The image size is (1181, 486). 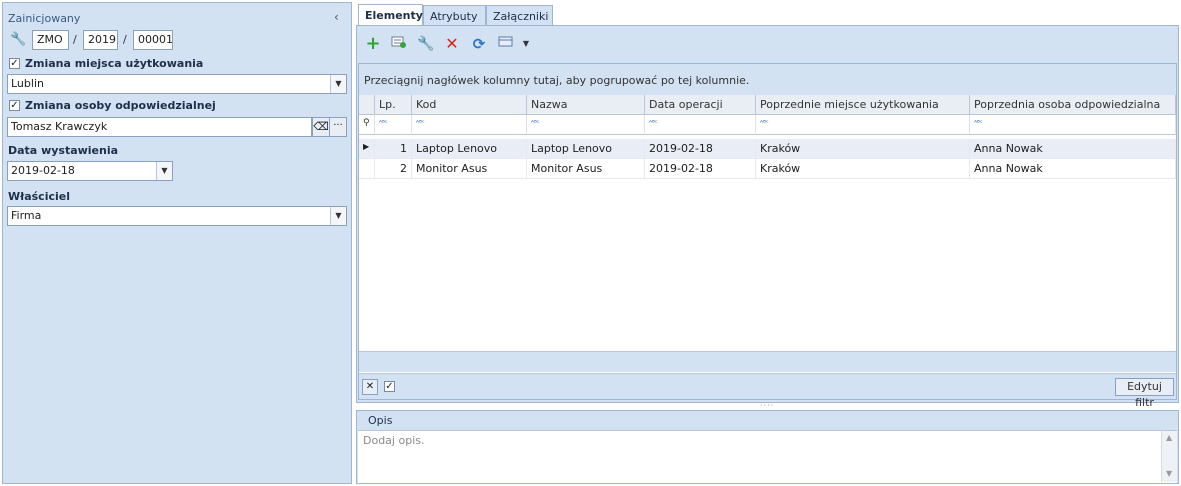 What do you see at coordinates (380, 420) in the screenshot?
I see `description-title: Opis` at bounding box center [380, 420].